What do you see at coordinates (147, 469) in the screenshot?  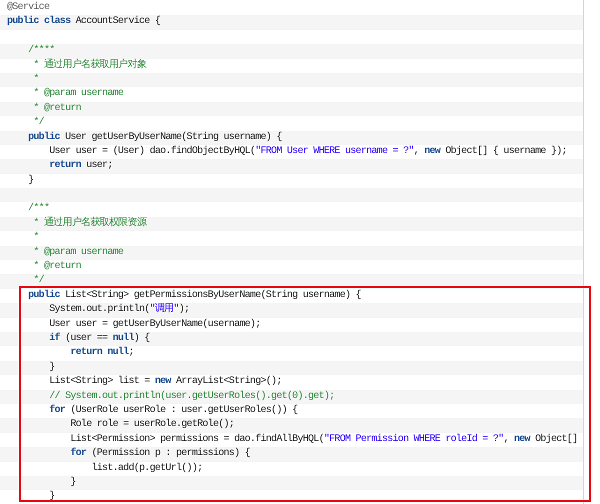 I see `code-line: list.add(p.getUrl());` at bounding box center [147, 469].